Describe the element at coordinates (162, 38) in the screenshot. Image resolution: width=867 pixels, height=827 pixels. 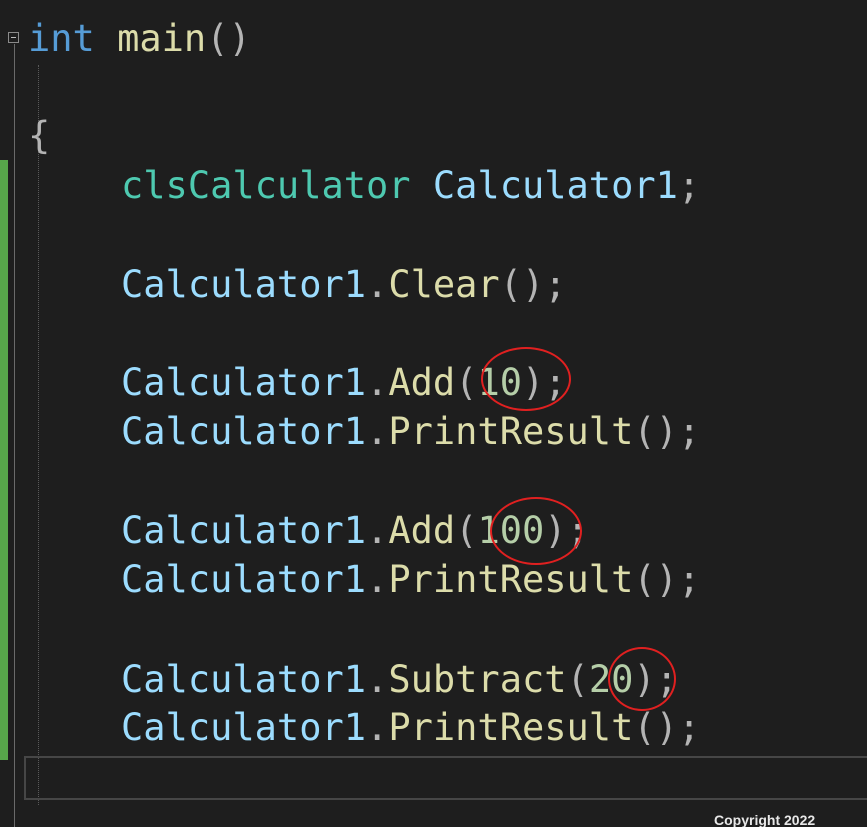
I see `function-name-main: main` at that location.